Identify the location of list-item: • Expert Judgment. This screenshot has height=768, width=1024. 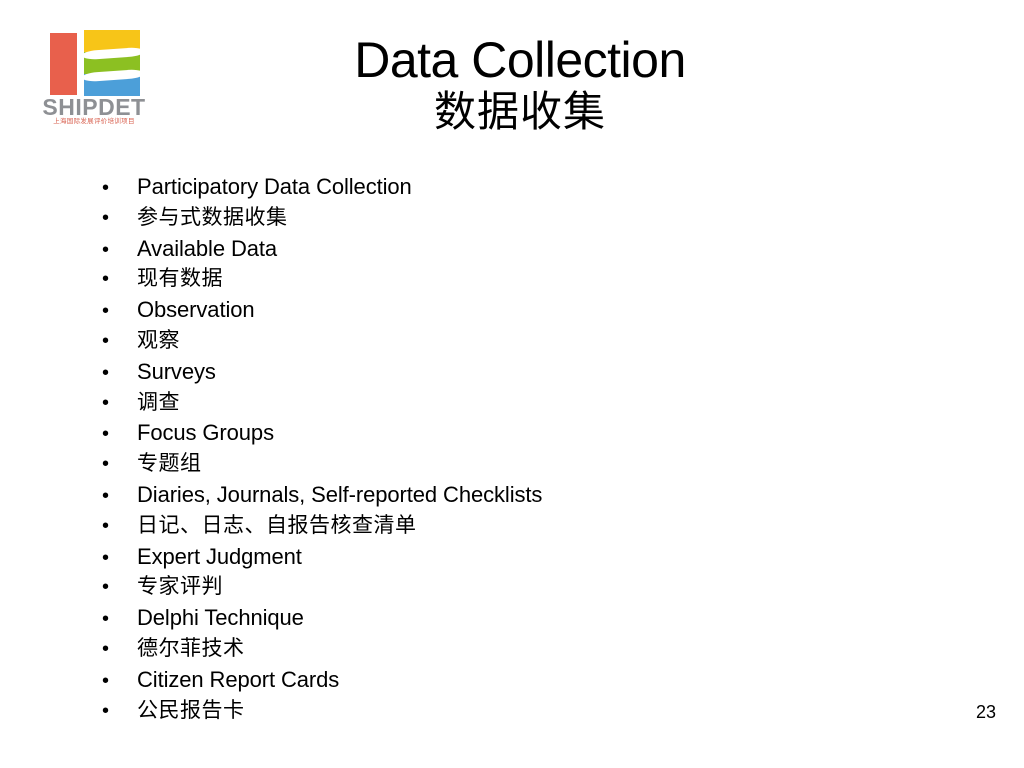
(537, 560).